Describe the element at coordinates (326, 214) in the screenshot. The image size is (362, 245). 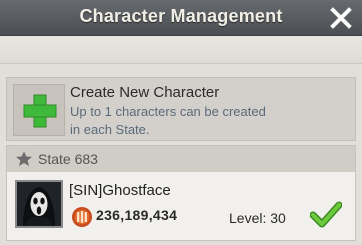
I see `checkmark-icon` at that location.